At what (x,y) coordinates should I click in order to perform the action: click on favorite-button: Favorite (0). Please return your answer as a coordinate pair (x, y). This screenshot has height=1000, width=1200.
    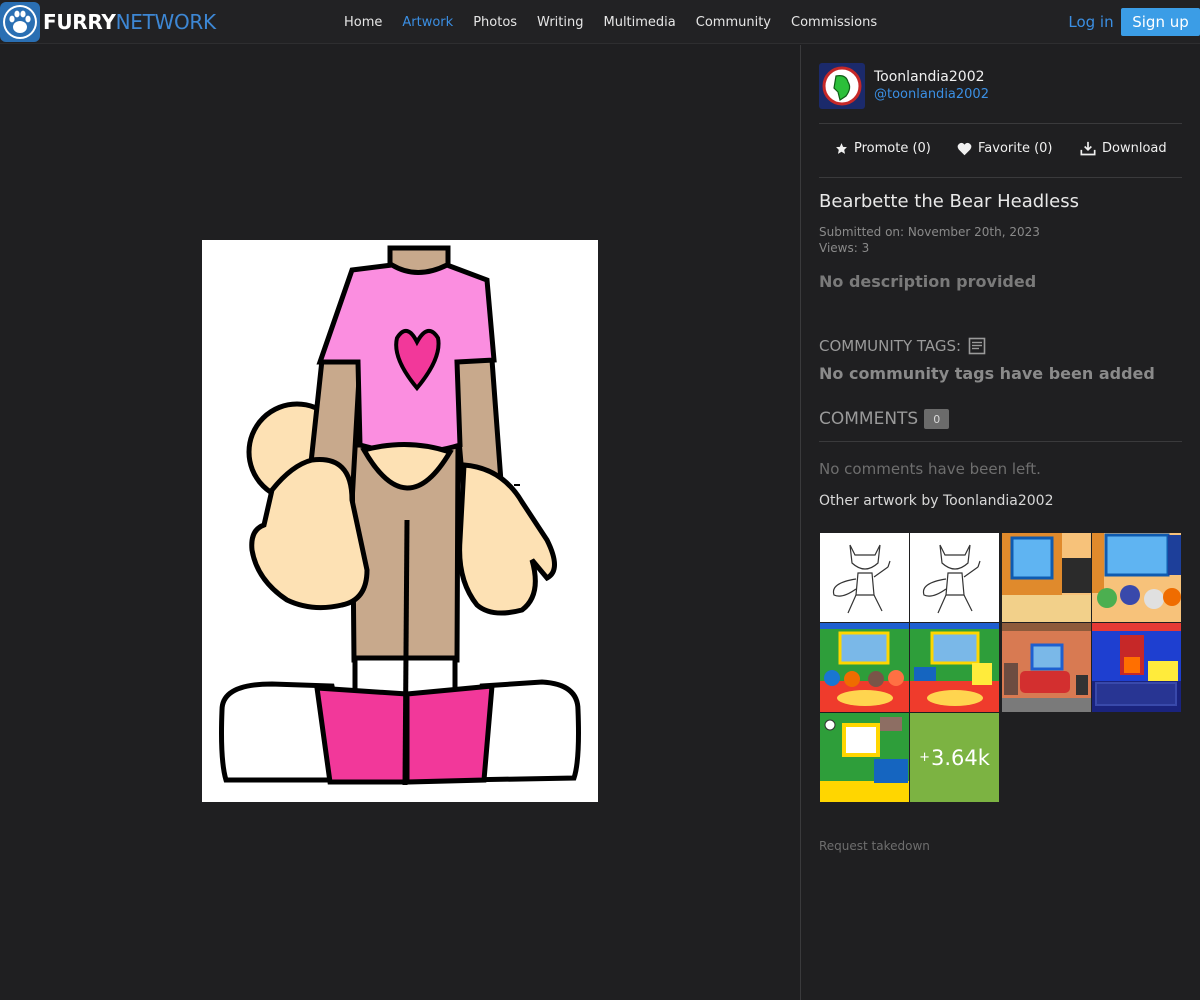
    Looking at the image, I should click on (1005, 148).